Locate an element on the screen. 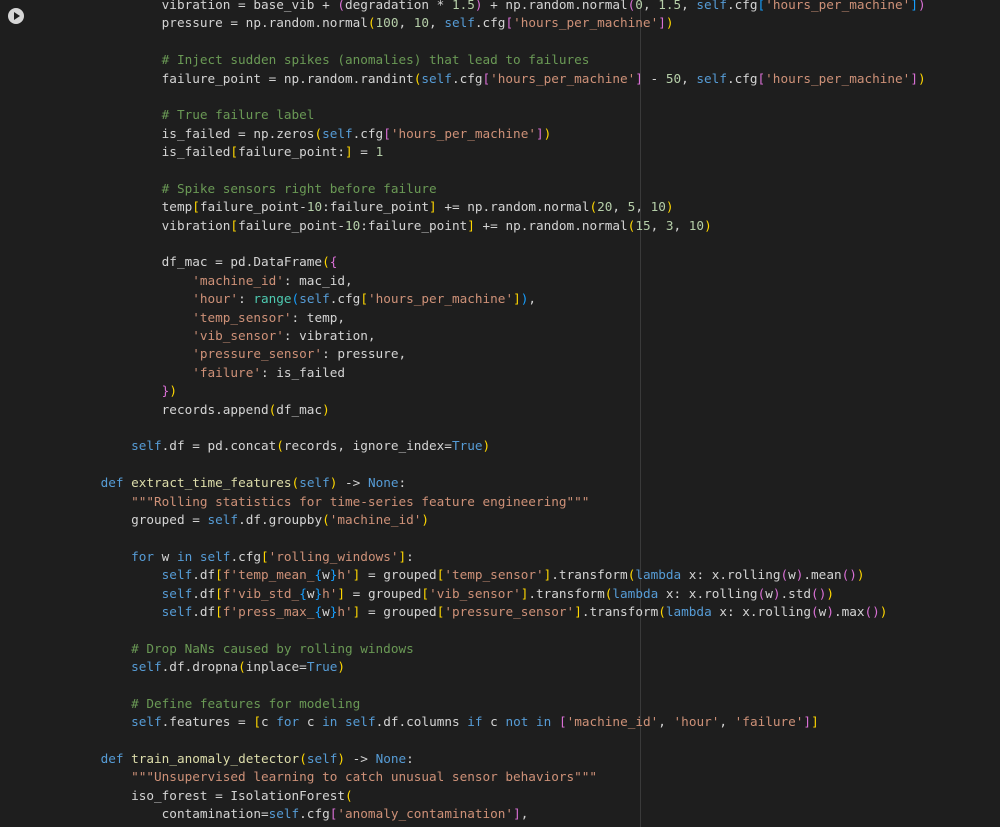 This screenshot has width=1000, height=827. code-token: degradation * is located at coordinates (398, 6).